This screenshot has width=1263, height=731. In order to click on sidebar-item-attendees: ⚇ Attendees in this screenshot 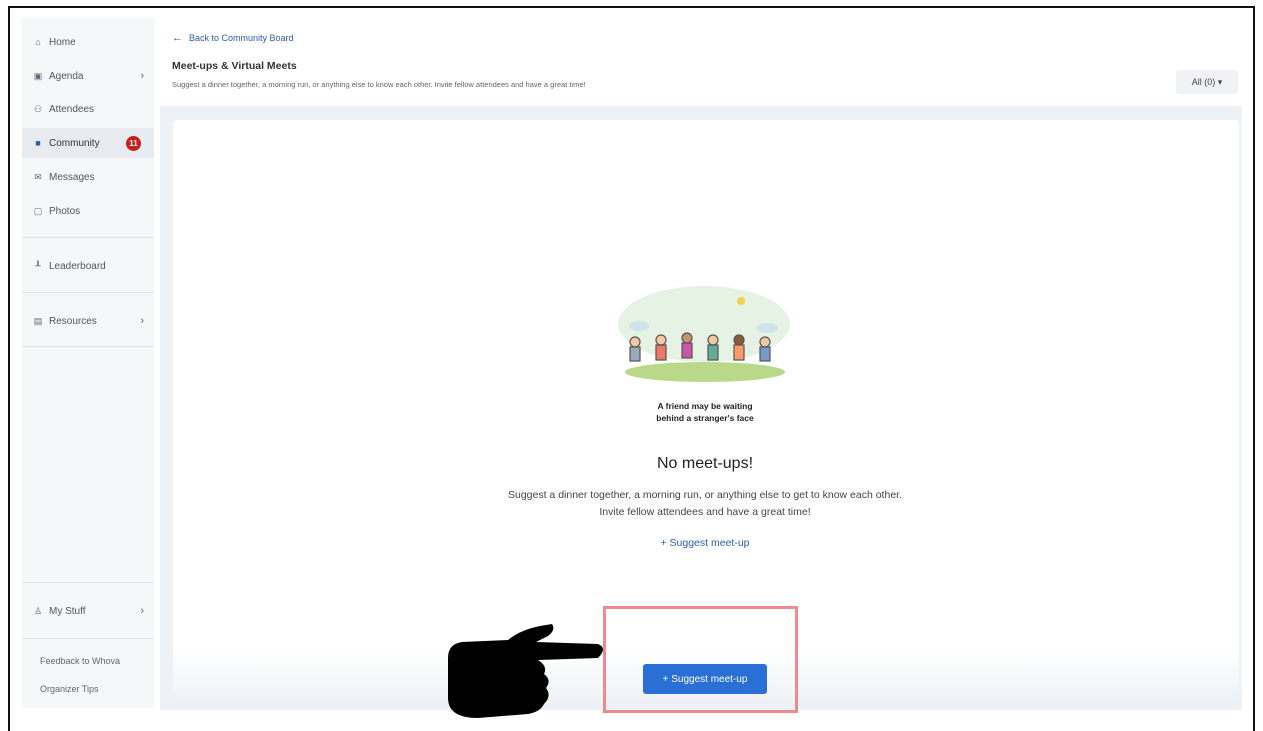, I will do `click(88, 109)`.